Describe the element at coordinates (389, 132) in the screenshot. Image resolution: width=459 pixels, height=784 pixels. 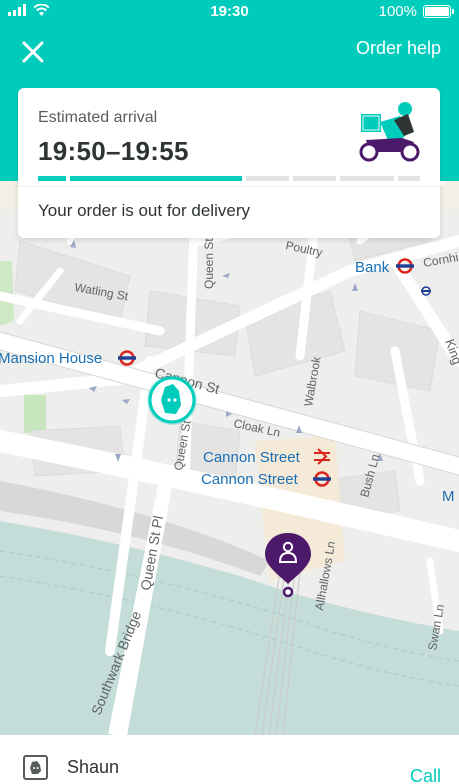
I see `delivery-rider-icon` at that location.